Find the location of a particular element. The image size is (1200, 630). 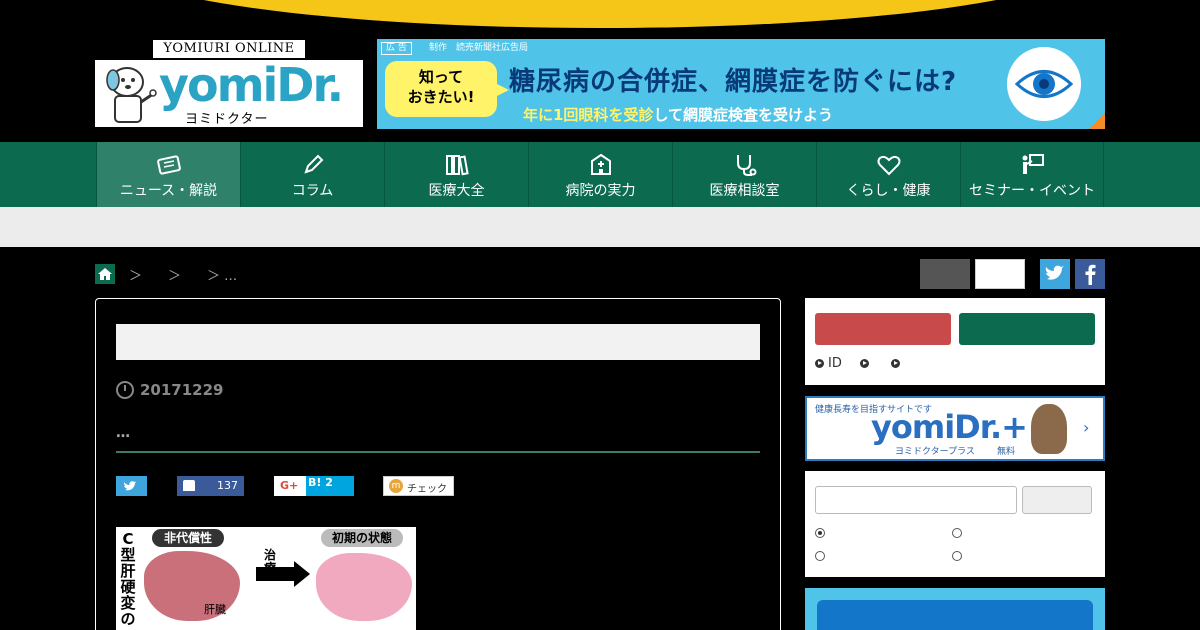

nav-item-consultation: 医療相談室 is located at coordinates (744, 174).